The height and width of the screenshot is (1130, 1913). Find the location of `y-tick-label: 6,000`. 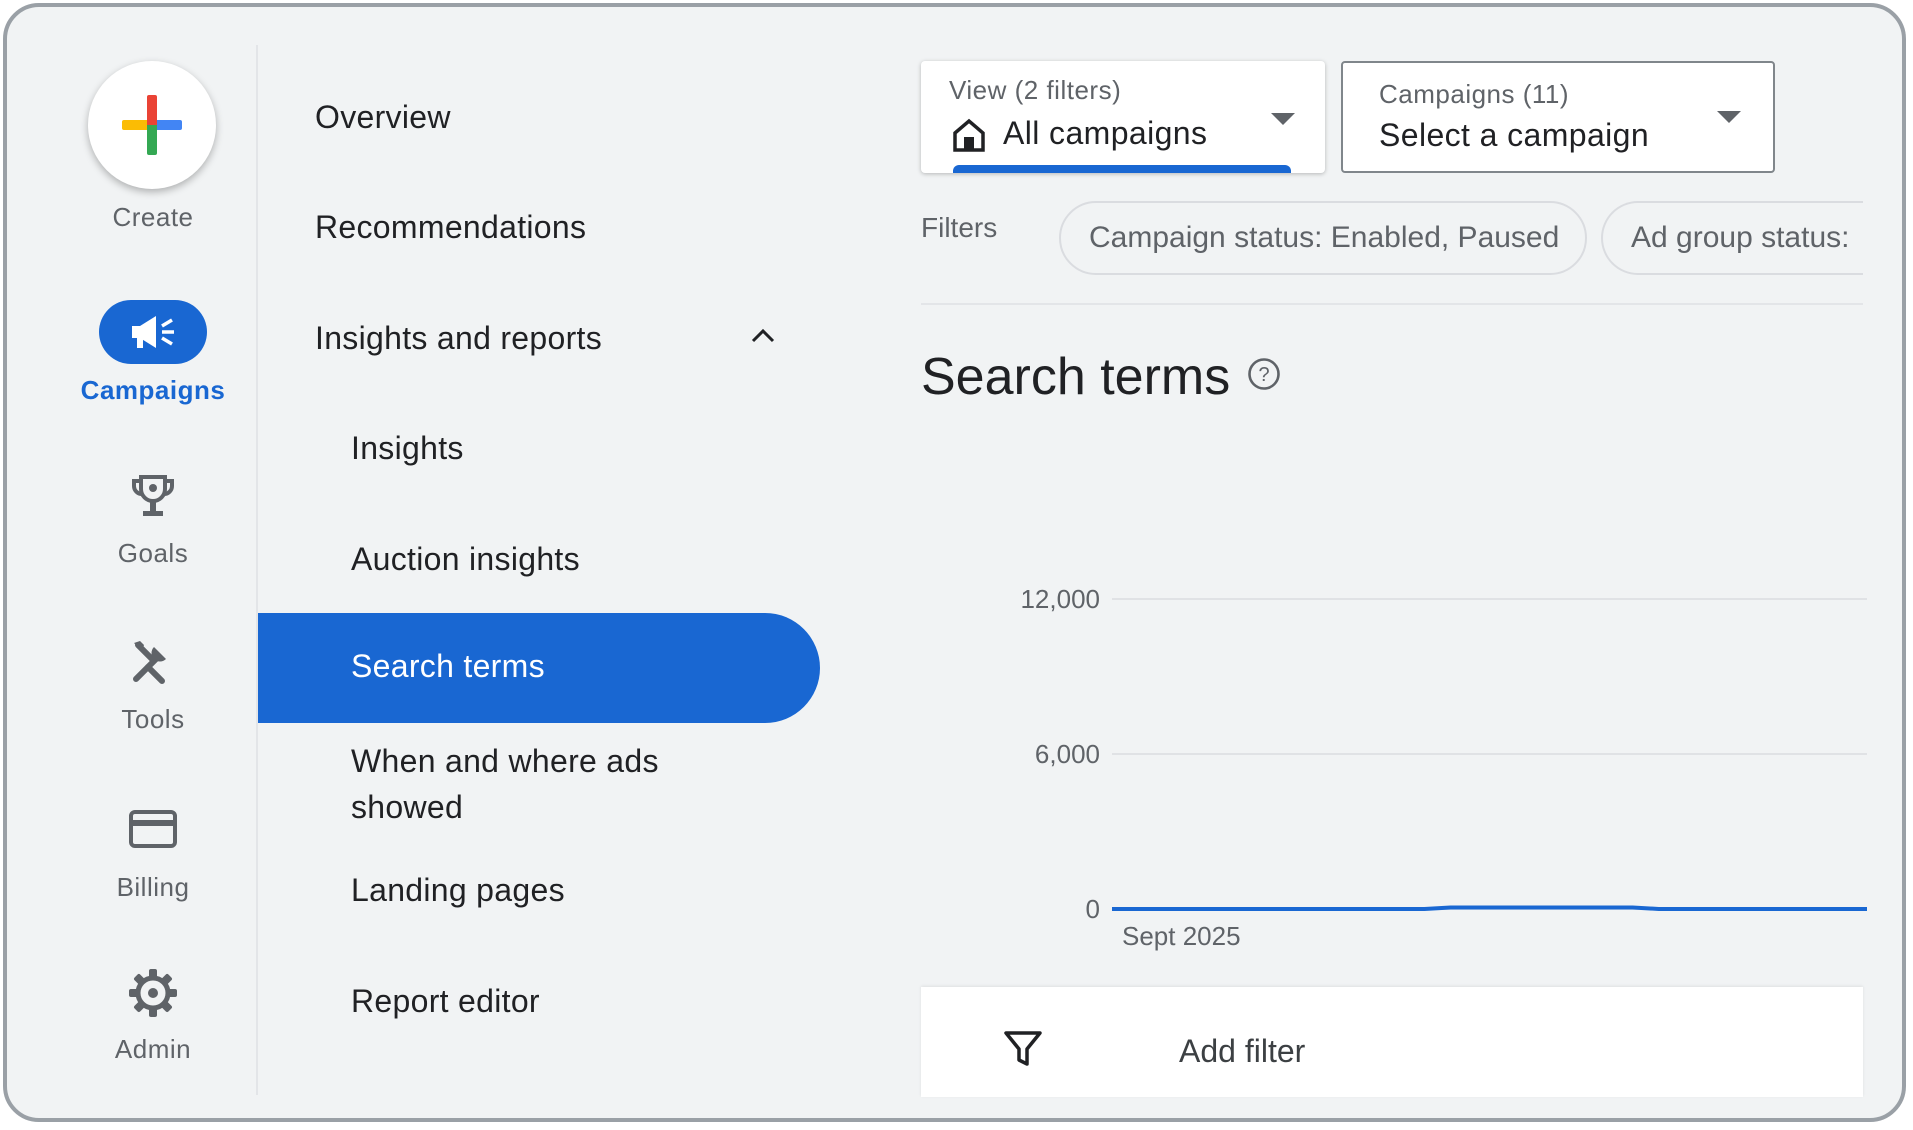

y-tick-label: 6,000 is located at coordinates (1067, 754).